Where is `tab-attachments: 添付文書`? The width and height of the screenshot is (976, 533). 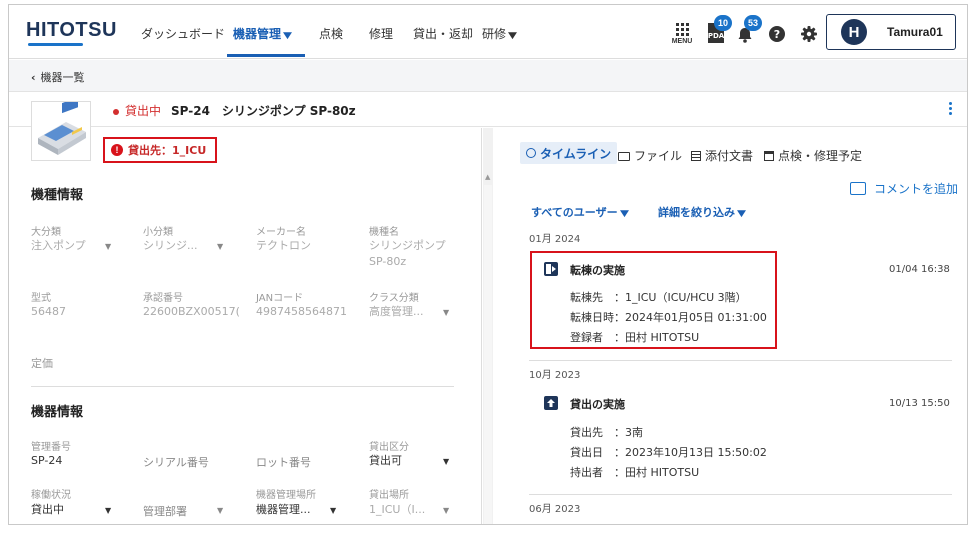 tab-attachments: 添付文書 is located at coordinates (722, 155).